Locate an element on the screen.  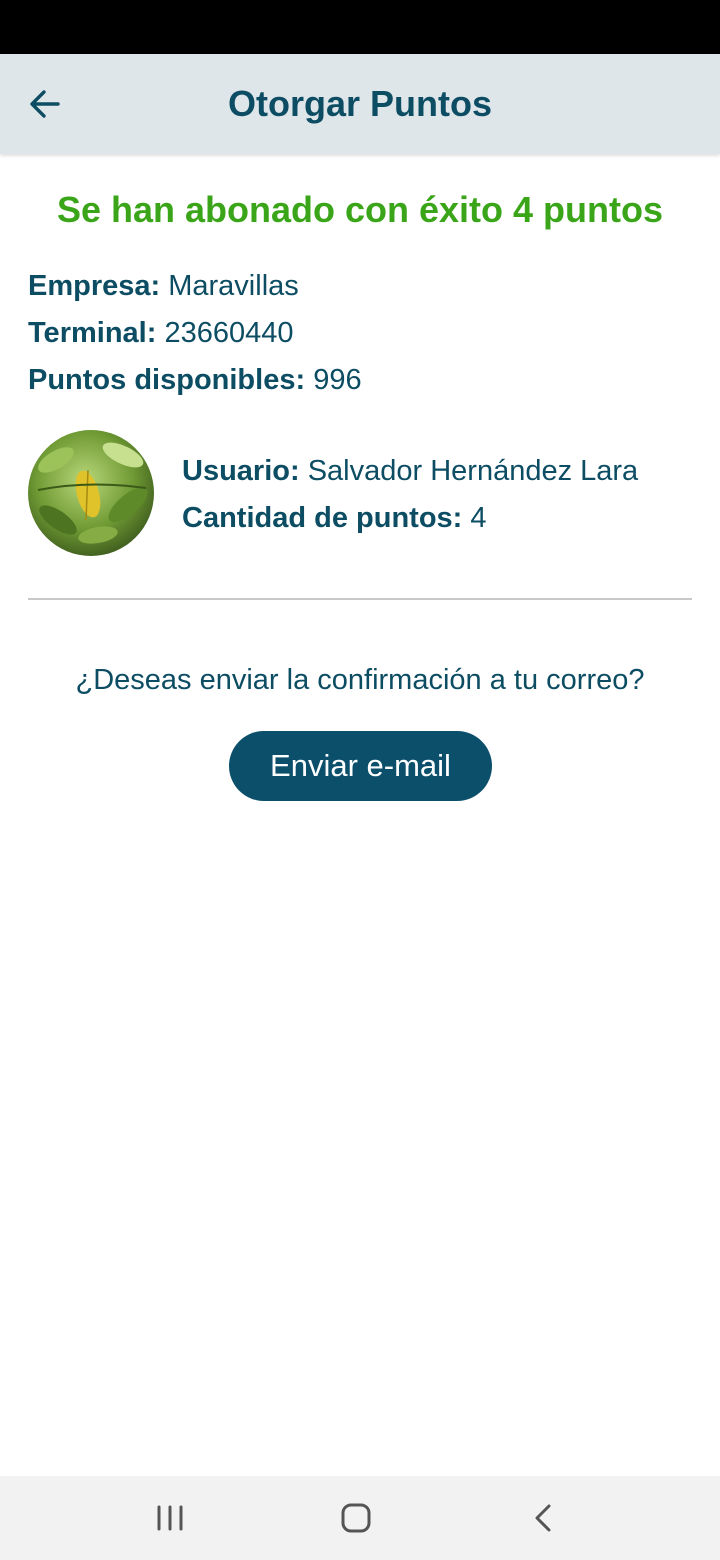
page-title: Otorgar Puntos is located at coordinates (359, 103).